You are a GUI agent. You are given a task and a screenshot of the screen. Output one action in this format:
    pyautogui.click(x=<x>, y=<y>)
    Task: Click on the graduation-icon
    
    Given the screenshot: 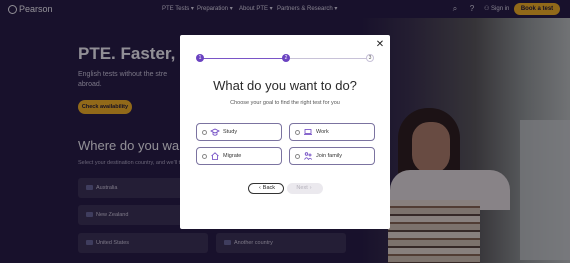 What is the action you would take?
    pyautogui.click(x=215, y=132)
    